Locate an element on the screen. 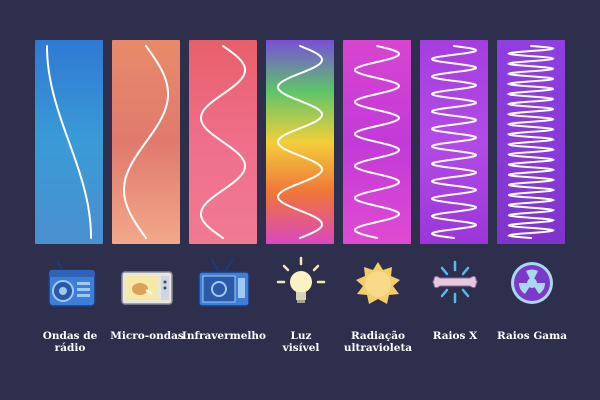 The height and width of the screenshot is (400, 600). sun-icon is located at coordinates (378, 284).